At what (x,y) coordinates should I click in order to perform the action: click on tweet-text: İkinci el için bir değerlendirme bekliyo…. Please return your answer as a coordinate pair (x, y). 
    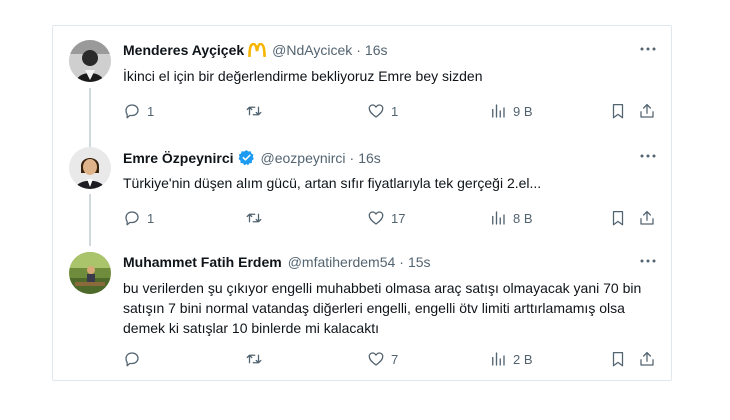
    Looking at the image, I should click on (303, 76).